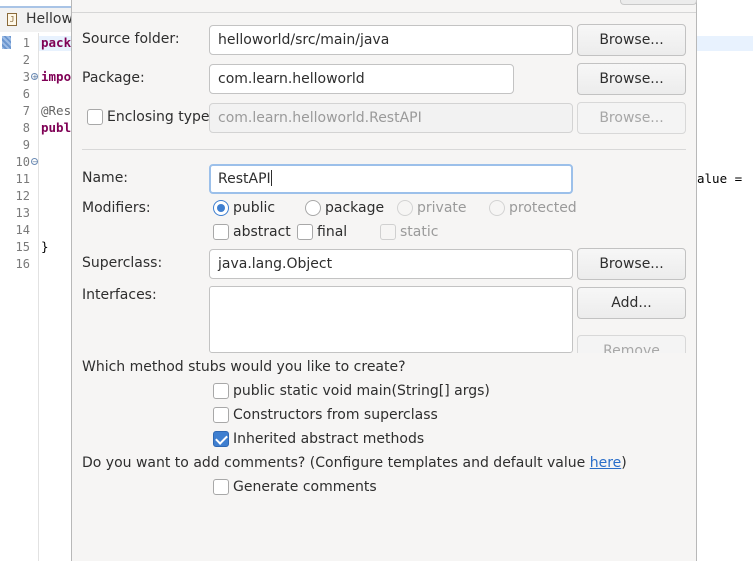  I want to click on constructors-label: Constructors from superclass, so click(335, 415).